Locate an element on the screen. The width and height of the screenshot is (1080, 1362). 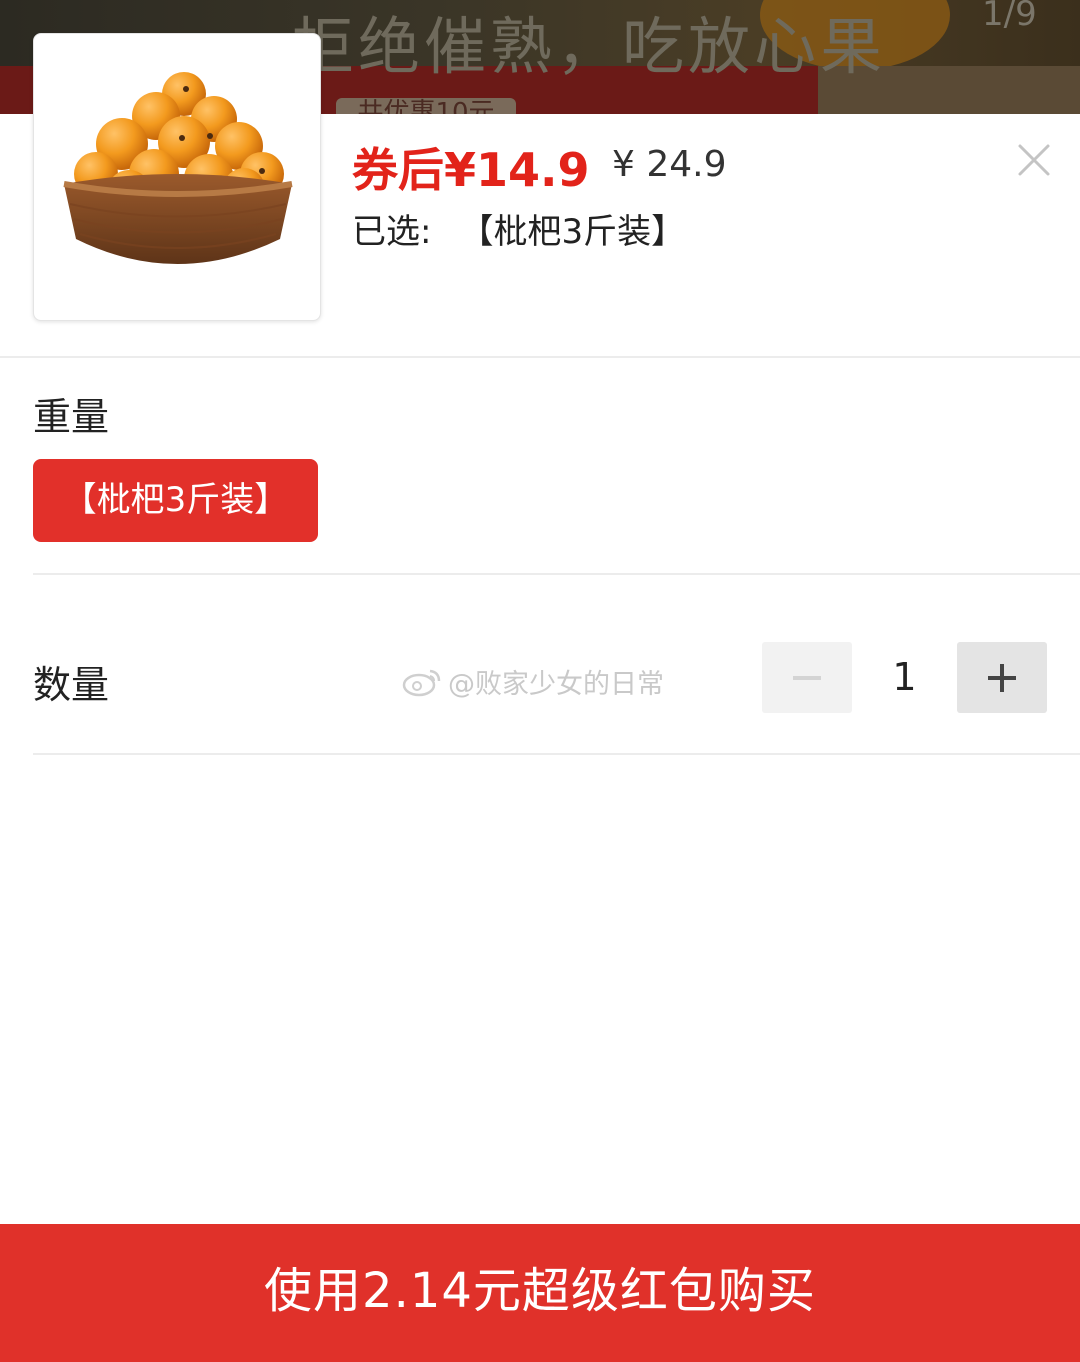
quantity-increment-button is located at coordinates (1002, 677).